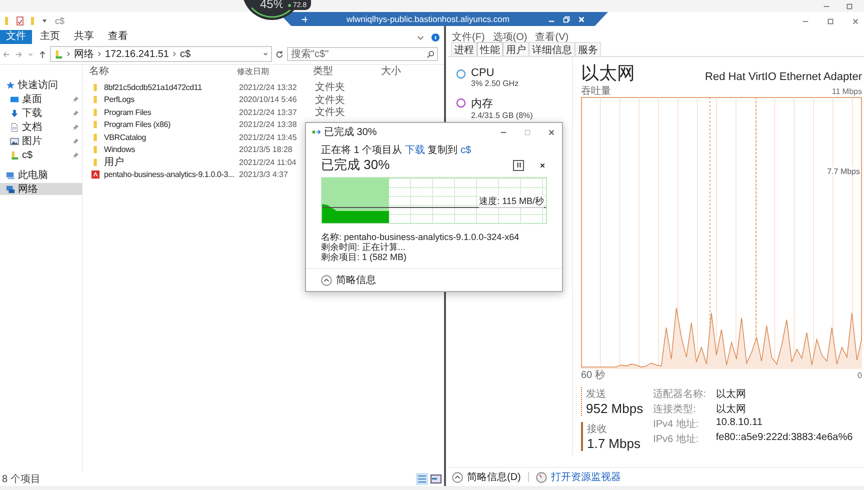 This screenshot has width=864, height=490. What do you see at coordinates (843, 171) in the screenshot?
I see `axis-mid-label: 7.7 Mbps` at bounding box center [843, 171].